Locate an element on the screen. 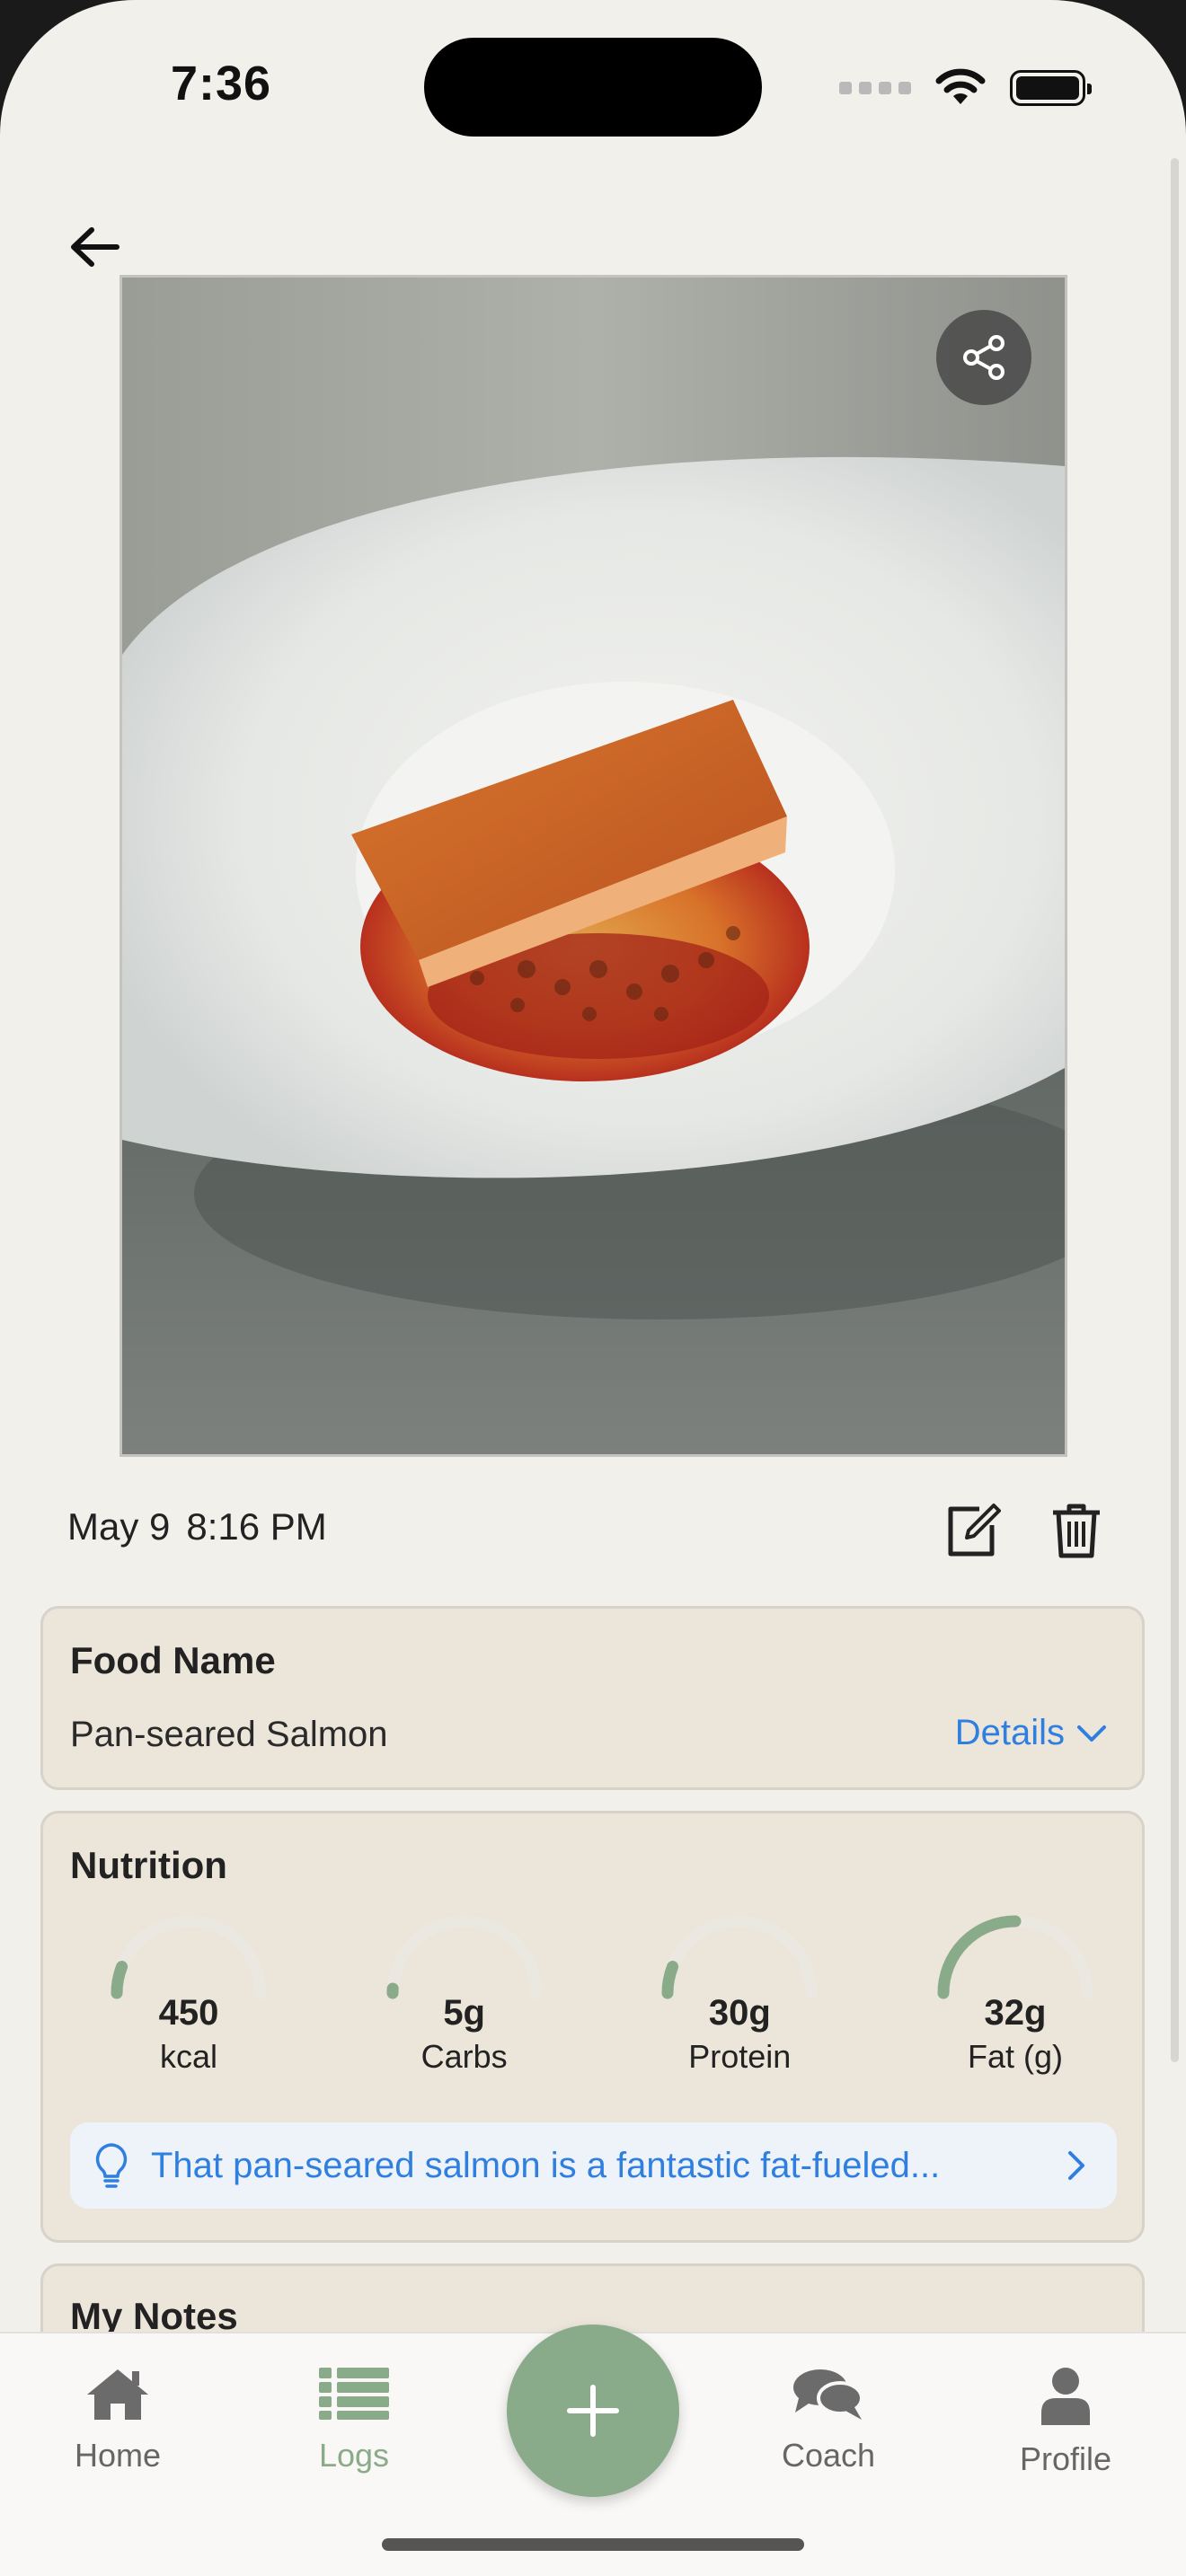 The width and height of the screenshot is (1186, 2576). trash-icon is located at coordinates (1076, 1531).